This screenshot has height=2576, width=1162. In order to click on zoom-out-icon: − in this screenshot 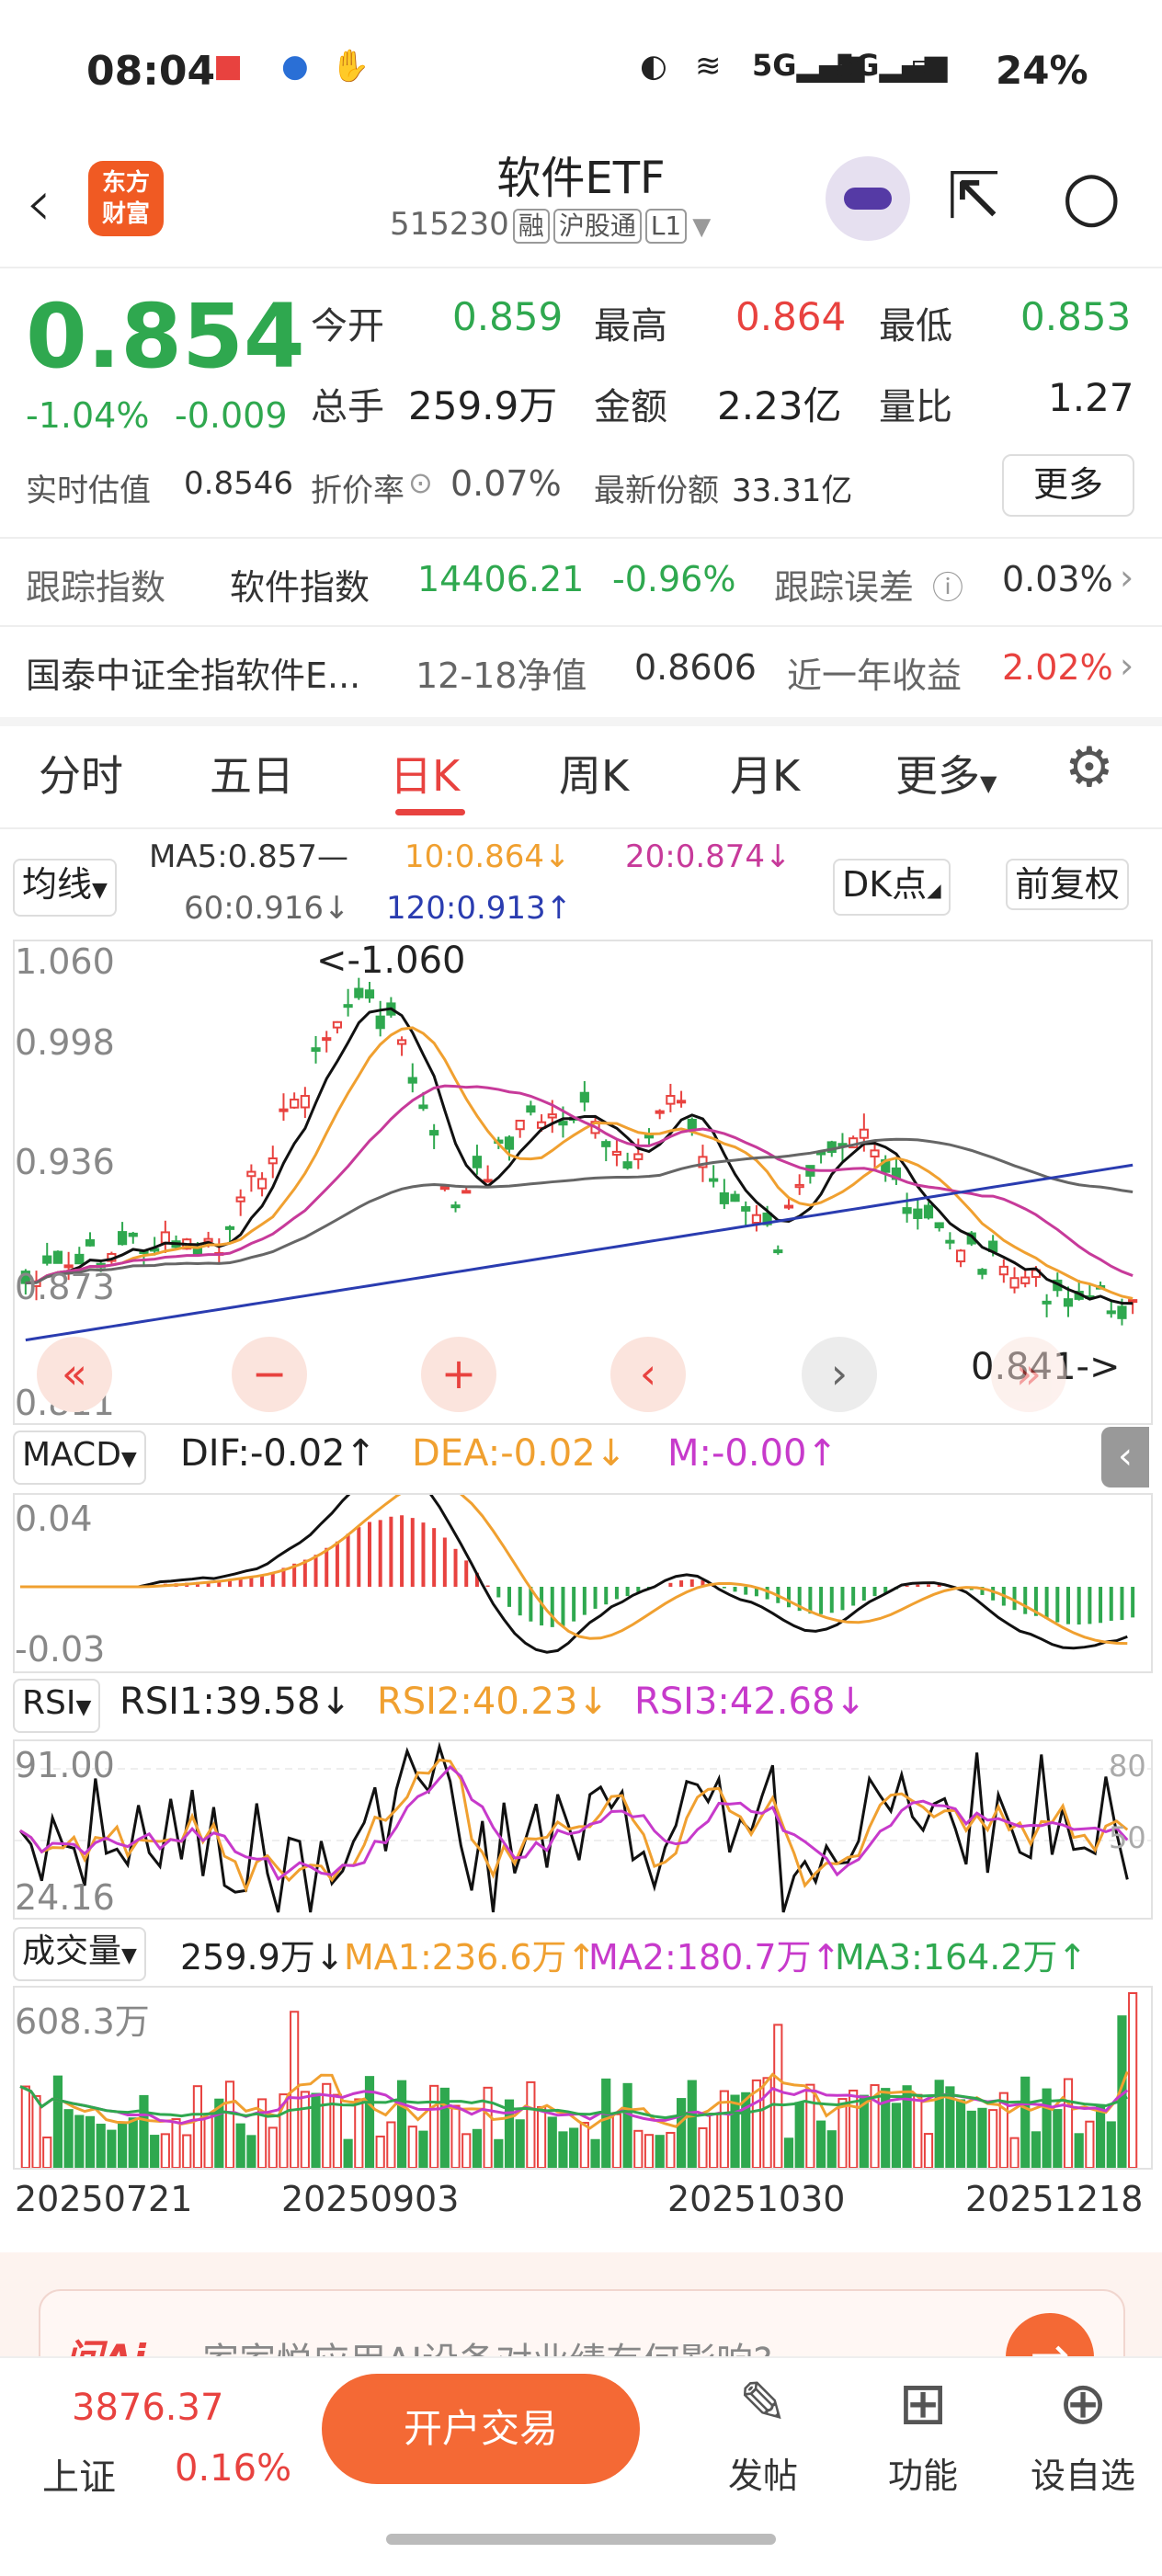, I will do `click(269, 1374)`.